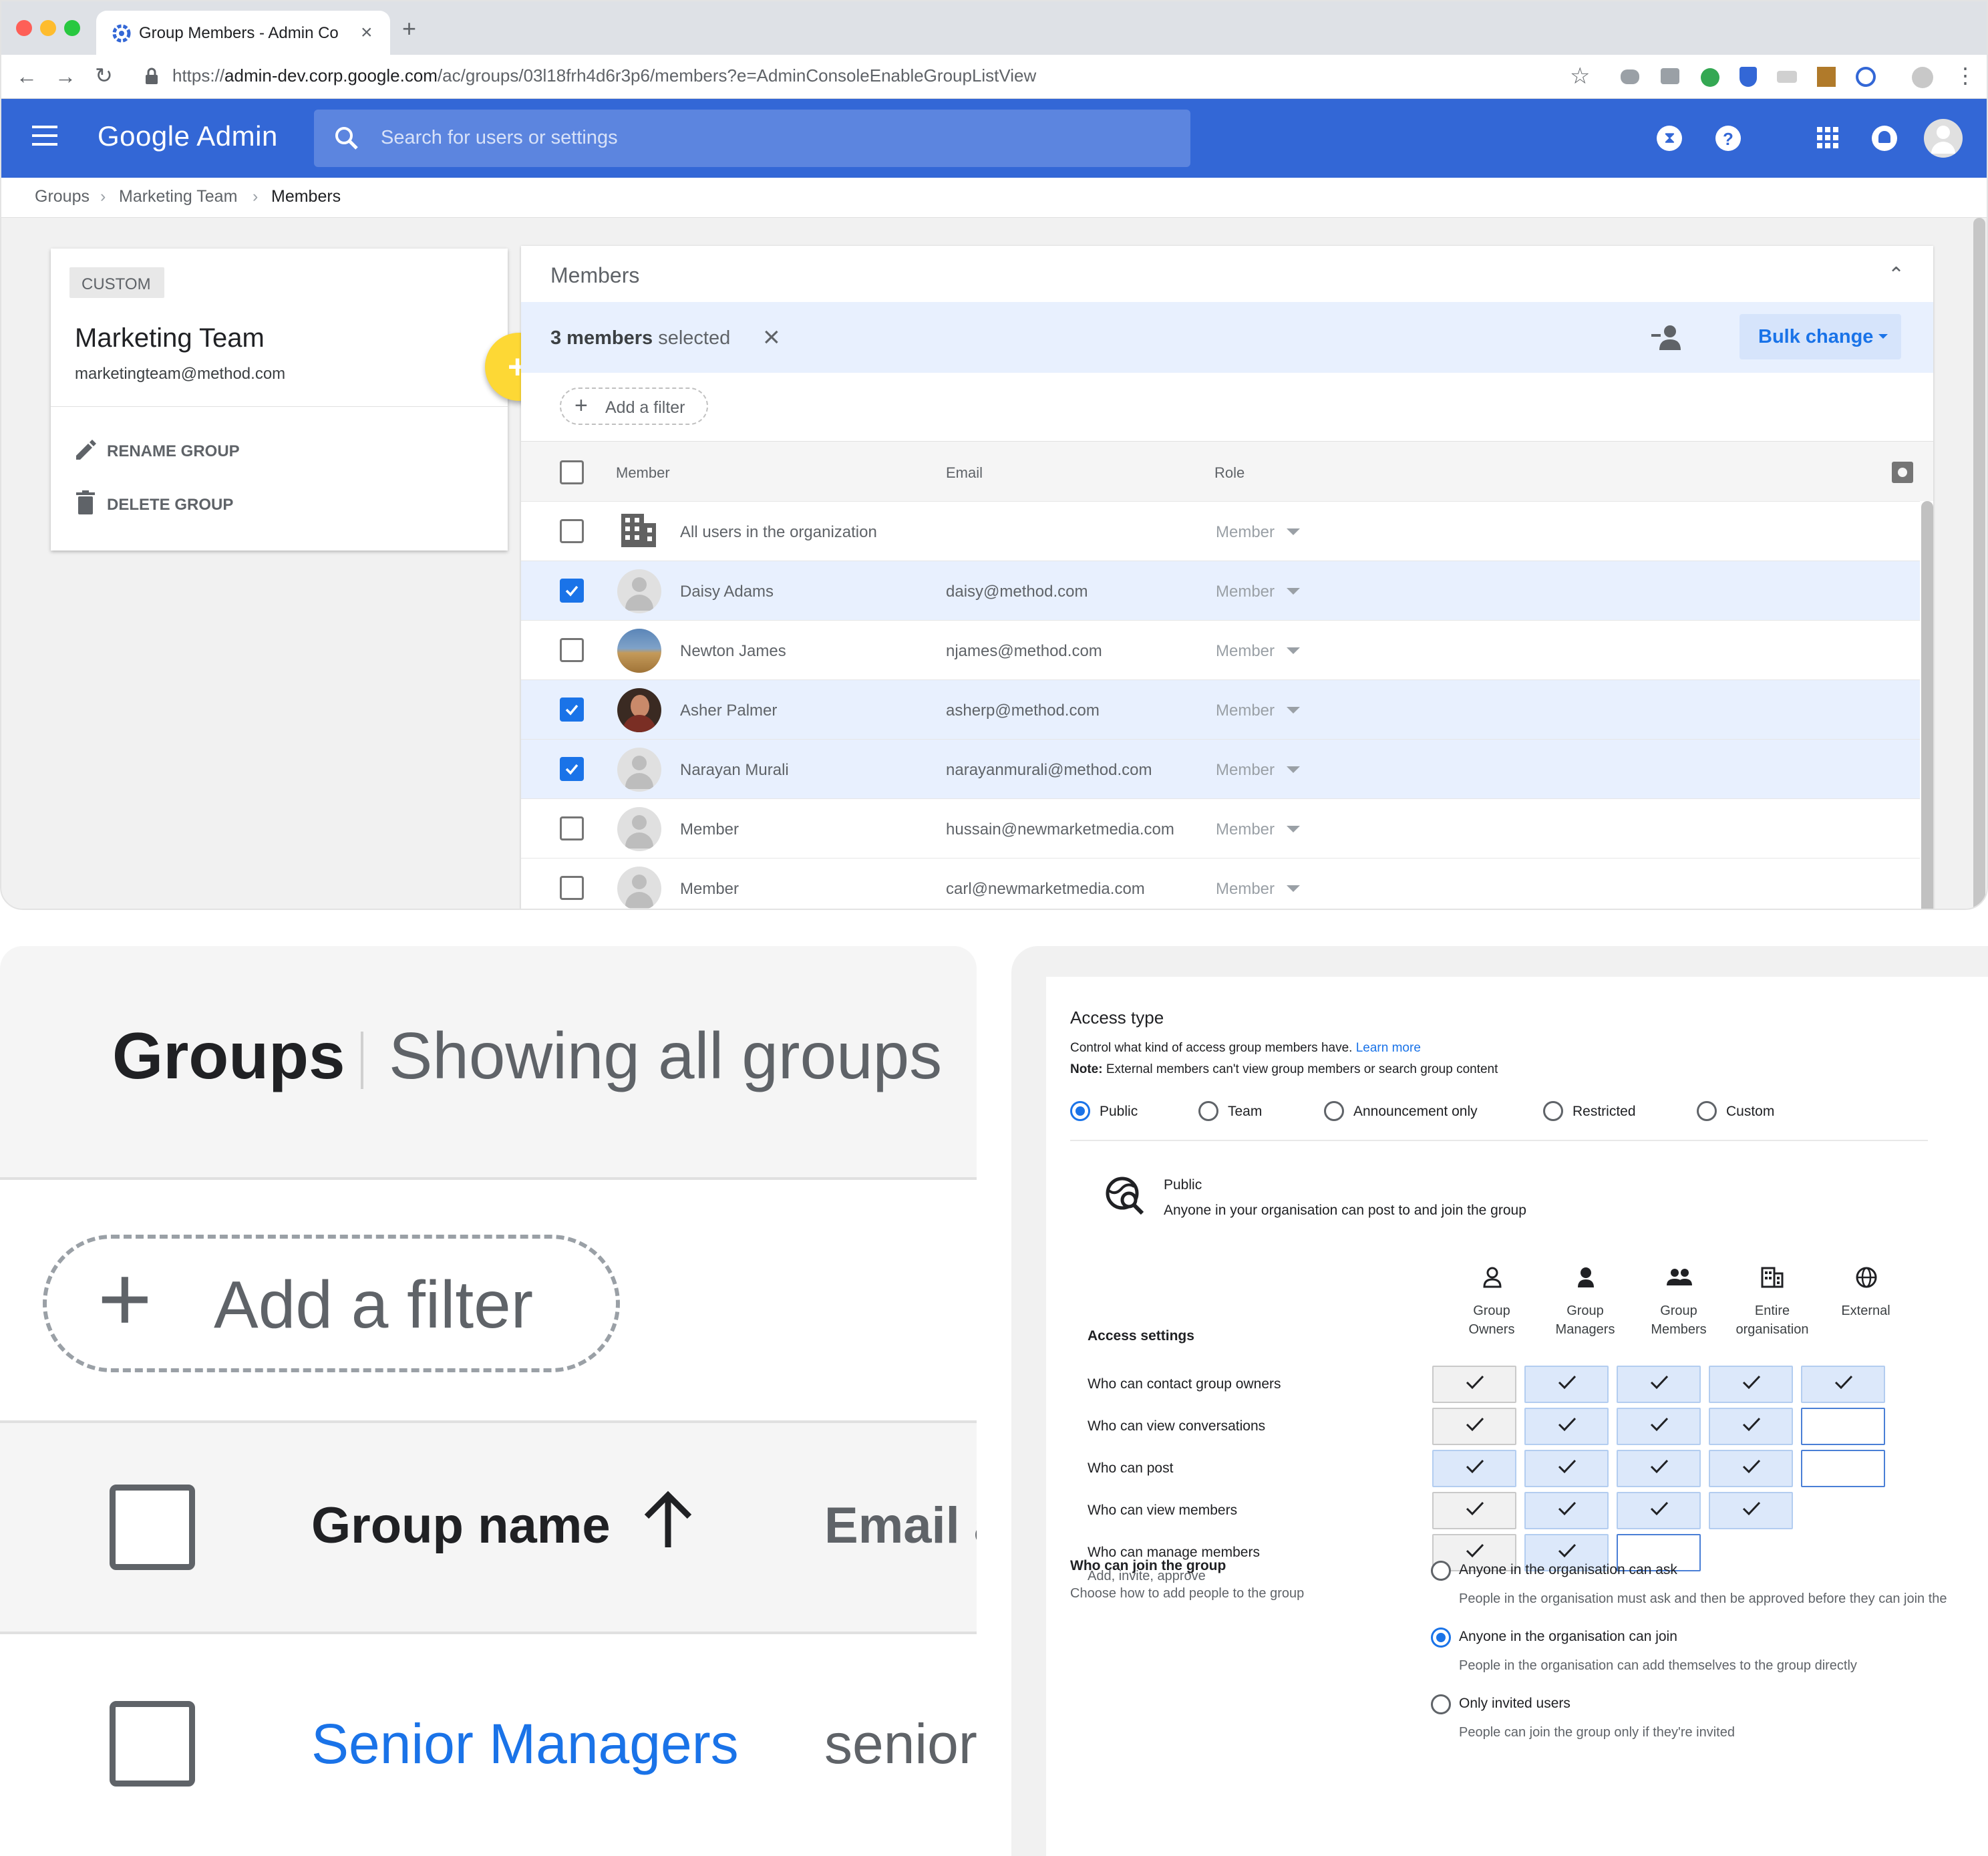 This screenshot has height=1856, width=1988. I want to click on learn-more-link: Learn more, so click(1388, 1048).